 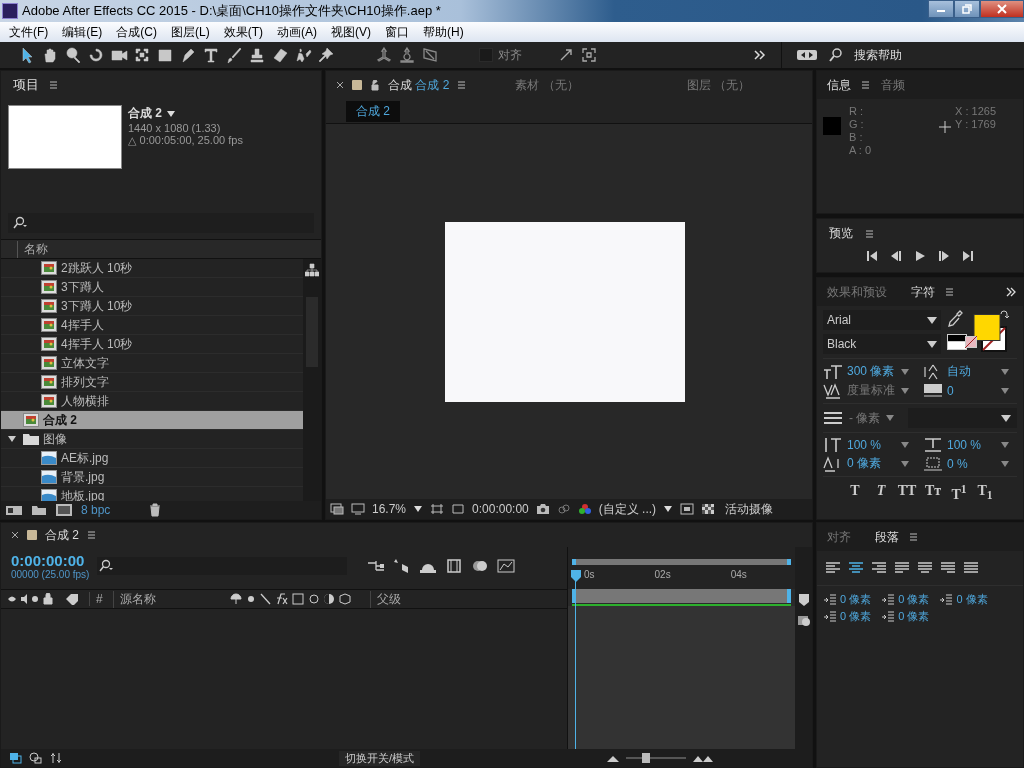 What do you see at coordinates (839, 85) in the screenshot?
I see `panel-tab: 信息` at bounding box center [839, 85].